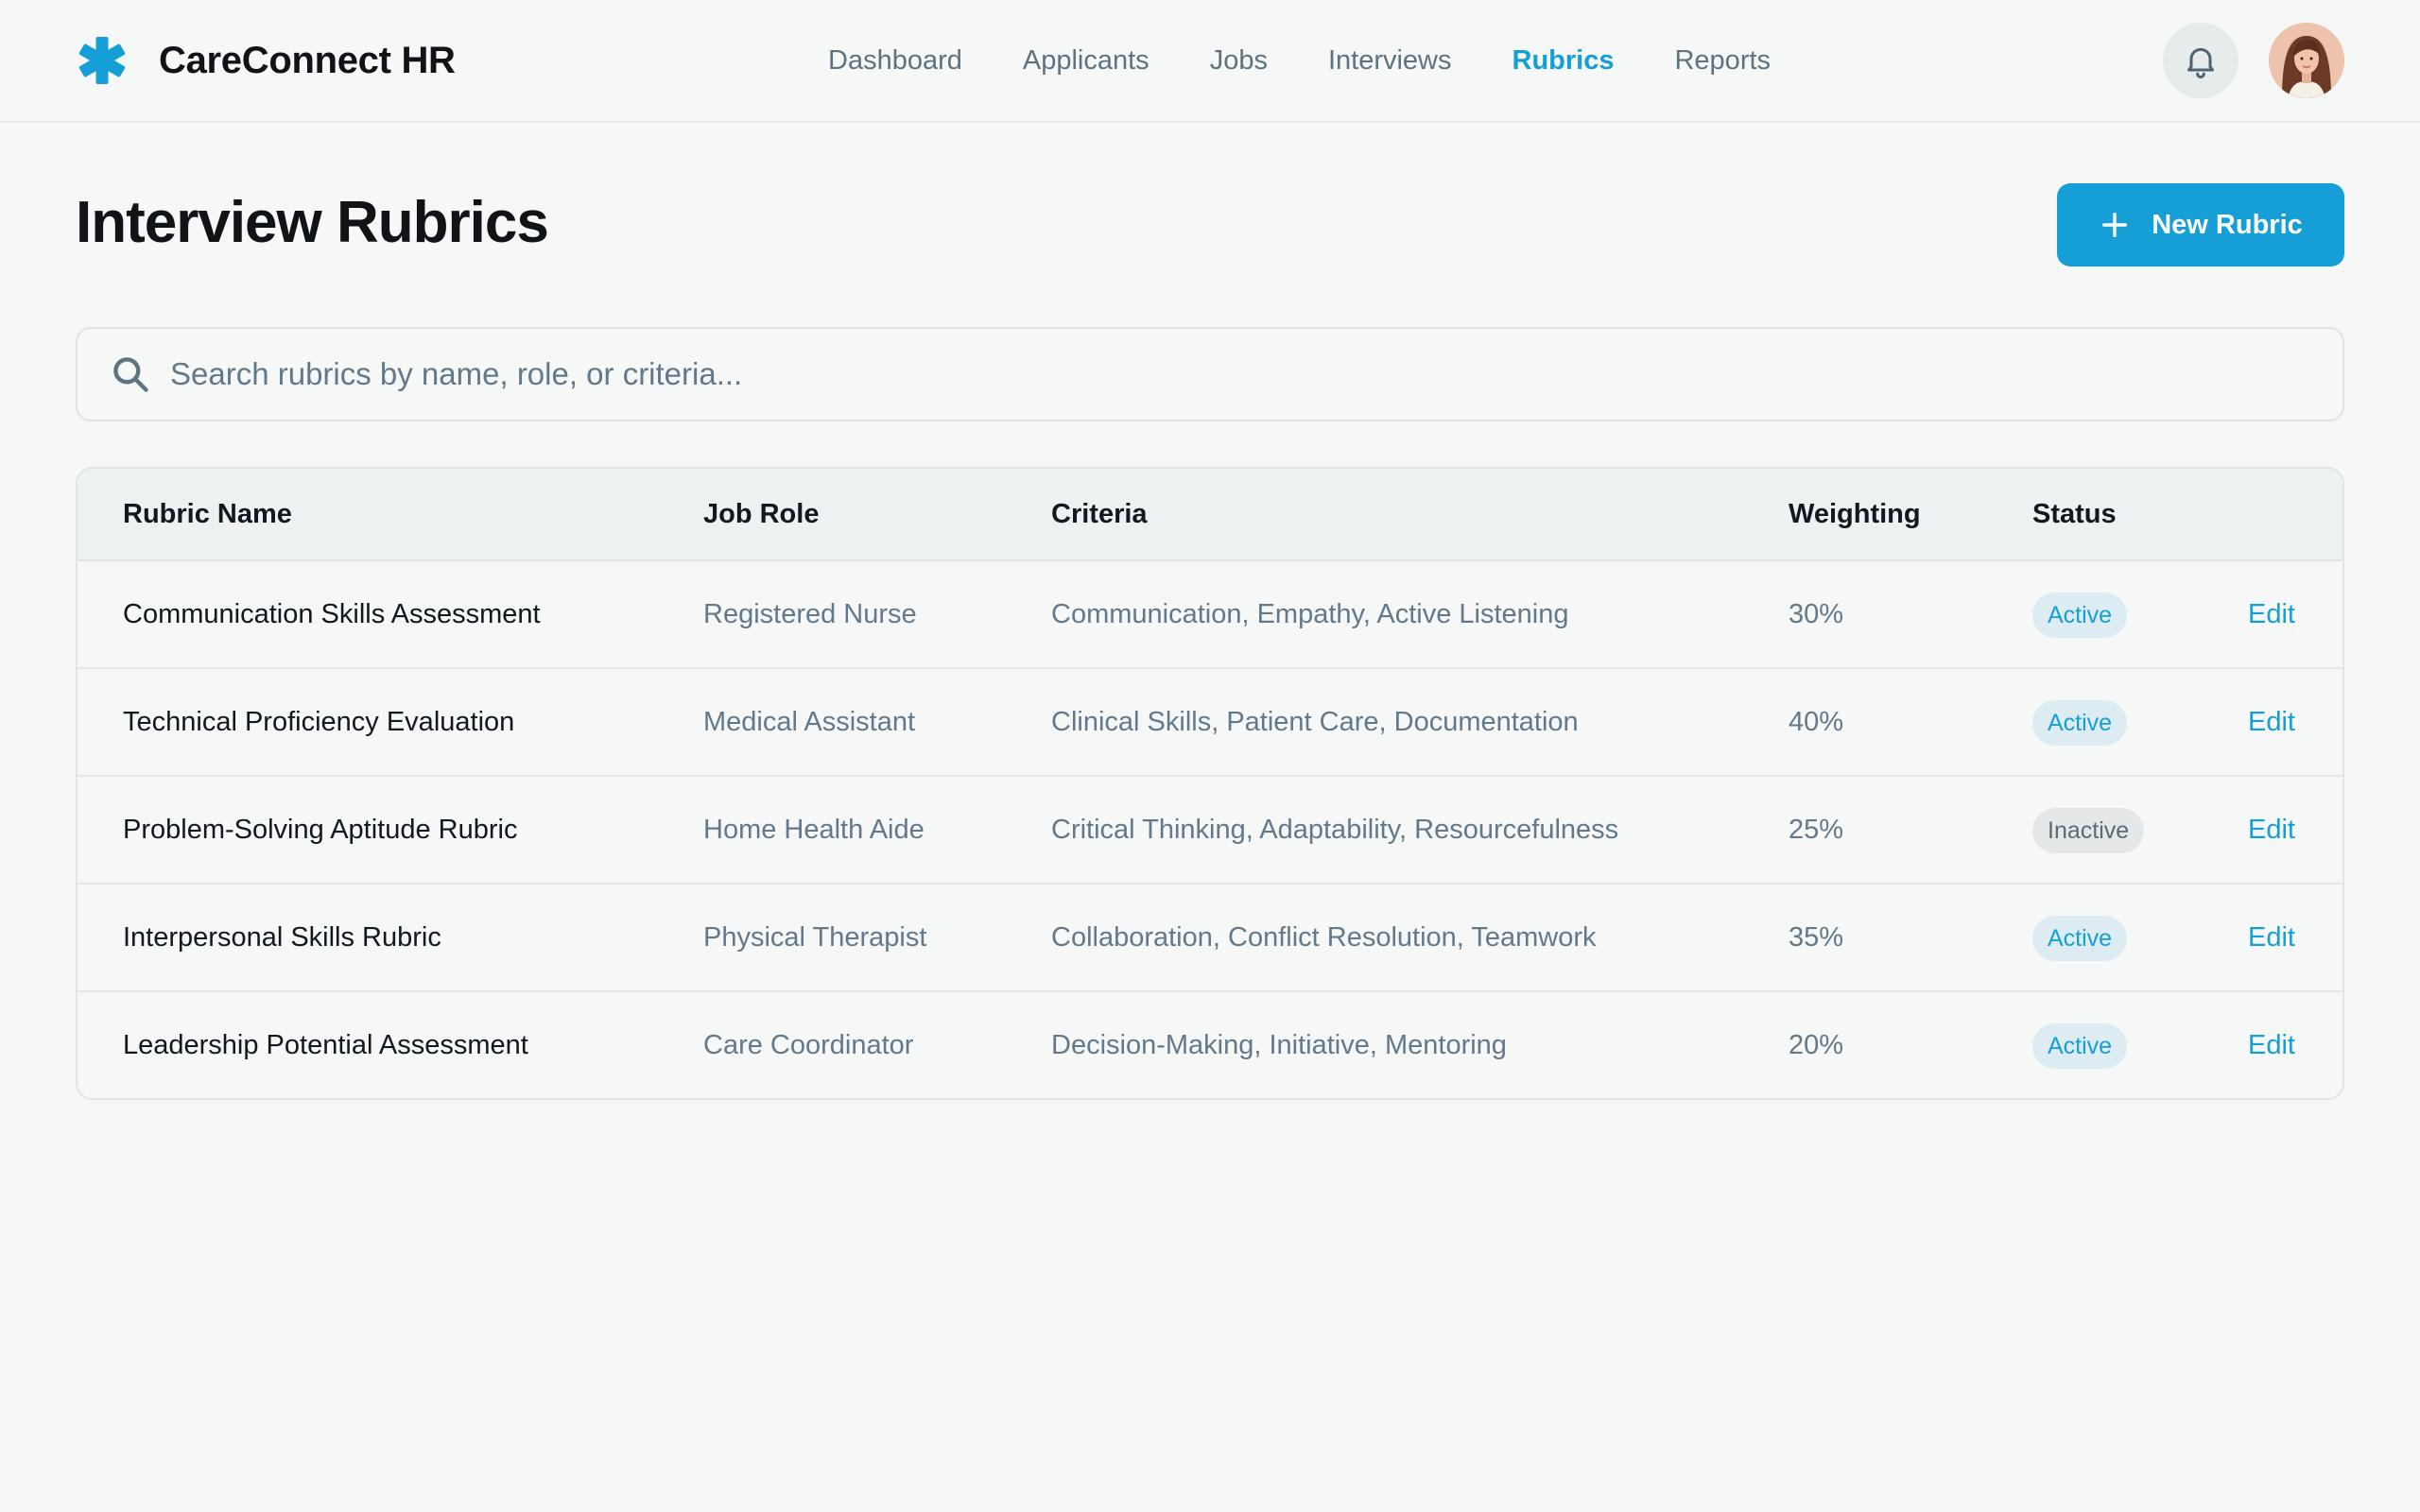  Describe the element at coordinates (1239, 61) in the screenshot. I see `nav-jobs: Jobs` at that location.